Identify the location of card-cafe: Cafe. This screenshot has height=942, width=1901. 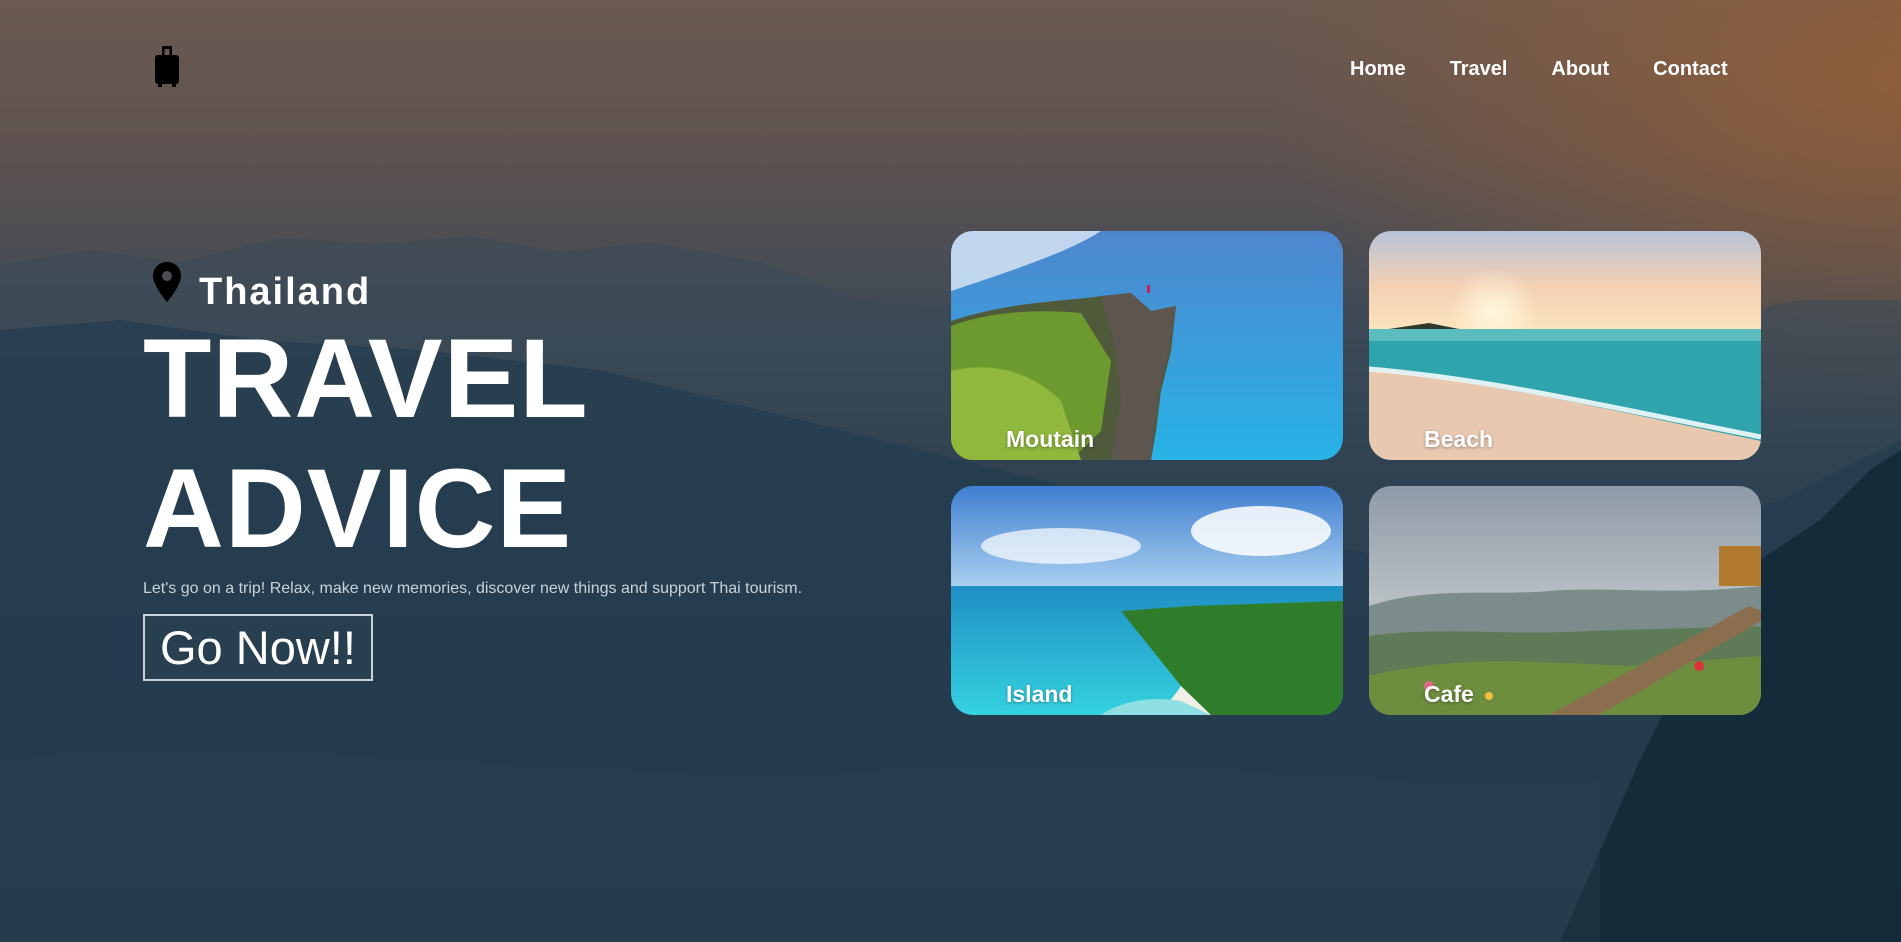
(1565, 600).